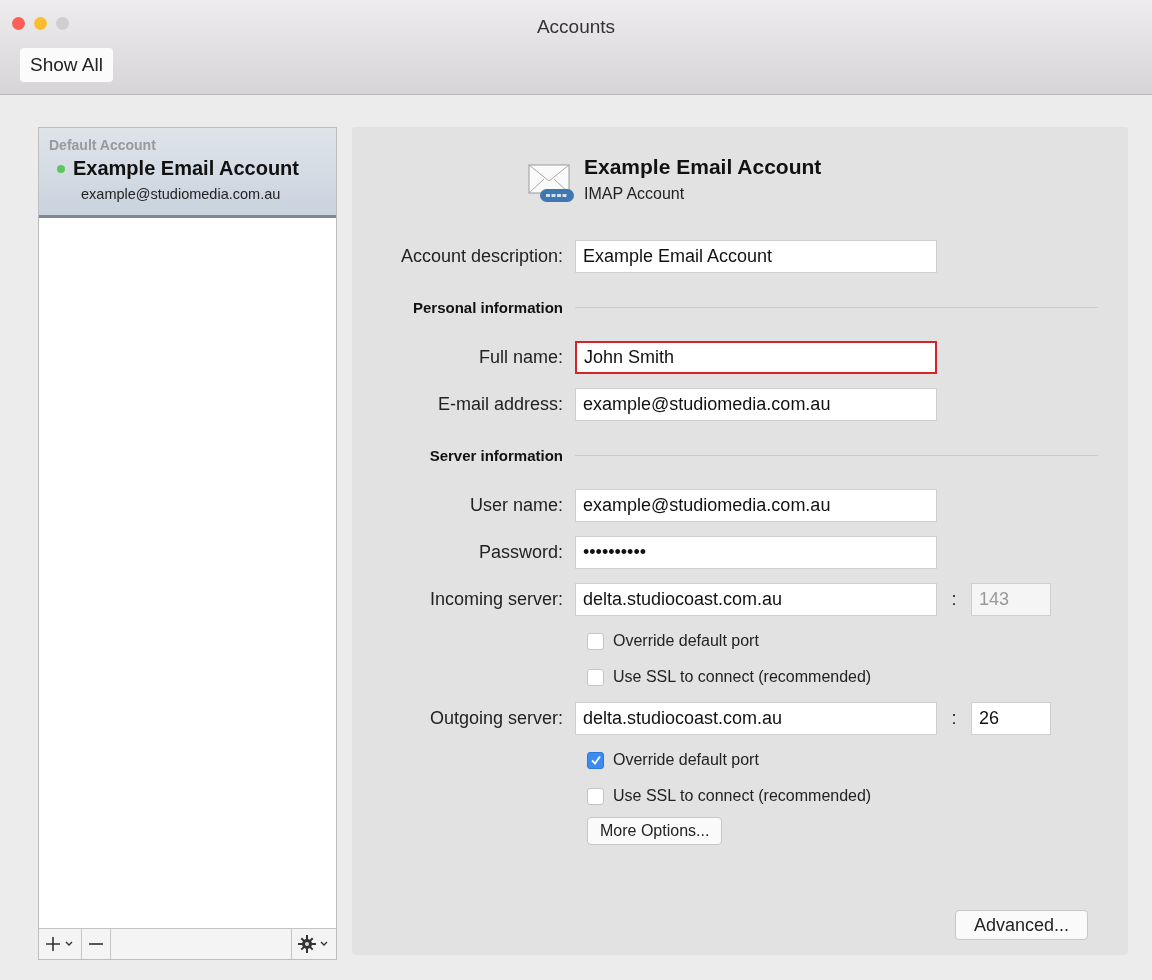  What do you see at coordinates (96, 944) in the screenshot?
I see `minus-icon` at bounding box center [96, 944].